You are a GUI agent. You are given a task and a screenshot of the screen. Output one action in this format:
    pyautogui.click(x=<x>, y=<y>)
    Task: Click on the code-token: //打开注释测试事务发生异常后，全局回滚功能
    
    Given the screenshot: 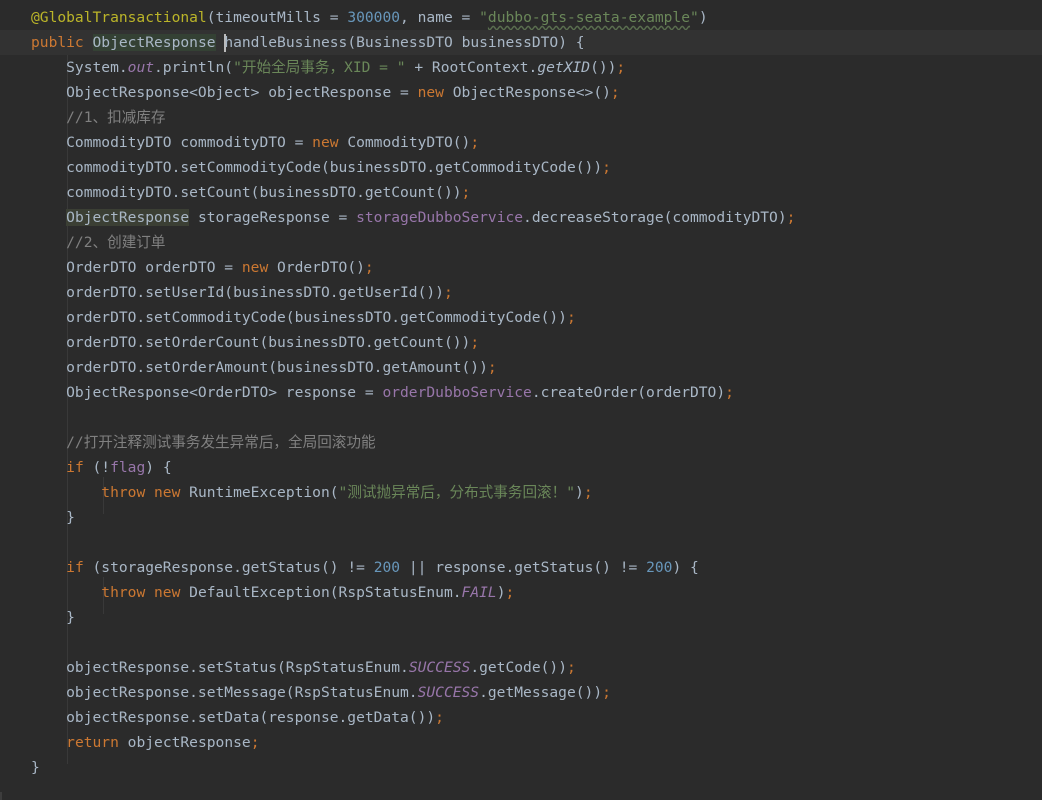 What is the action you would take?
    pyautogui.click(x=203, y=442)
    